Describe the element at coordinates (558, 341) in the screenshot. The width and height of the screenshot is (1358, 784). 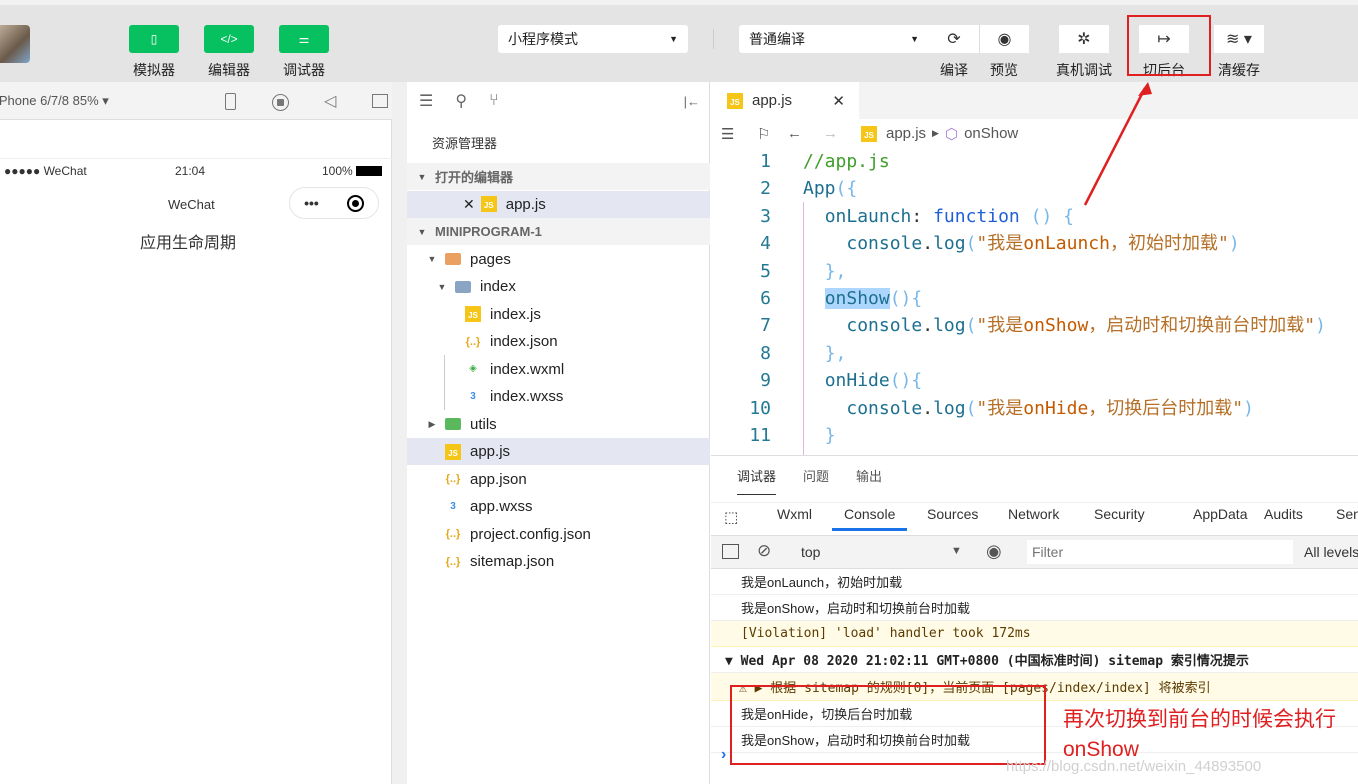
I see `tree-item: {..} index.json` at that location.